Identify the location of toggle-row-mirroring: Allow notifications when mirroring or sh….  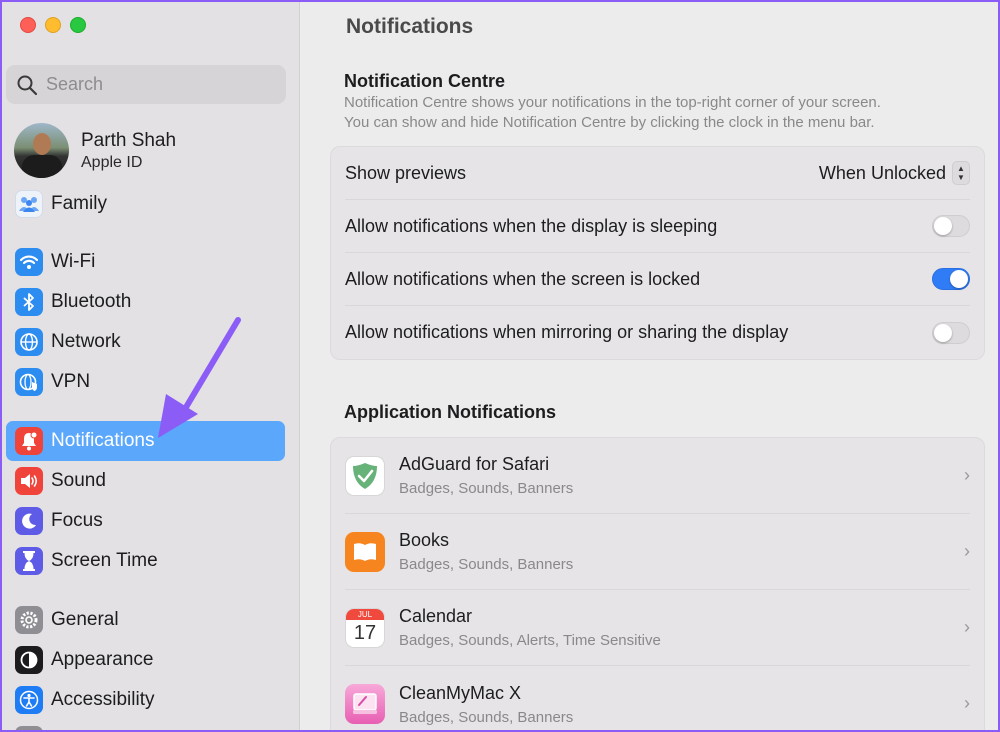
(657, 332).